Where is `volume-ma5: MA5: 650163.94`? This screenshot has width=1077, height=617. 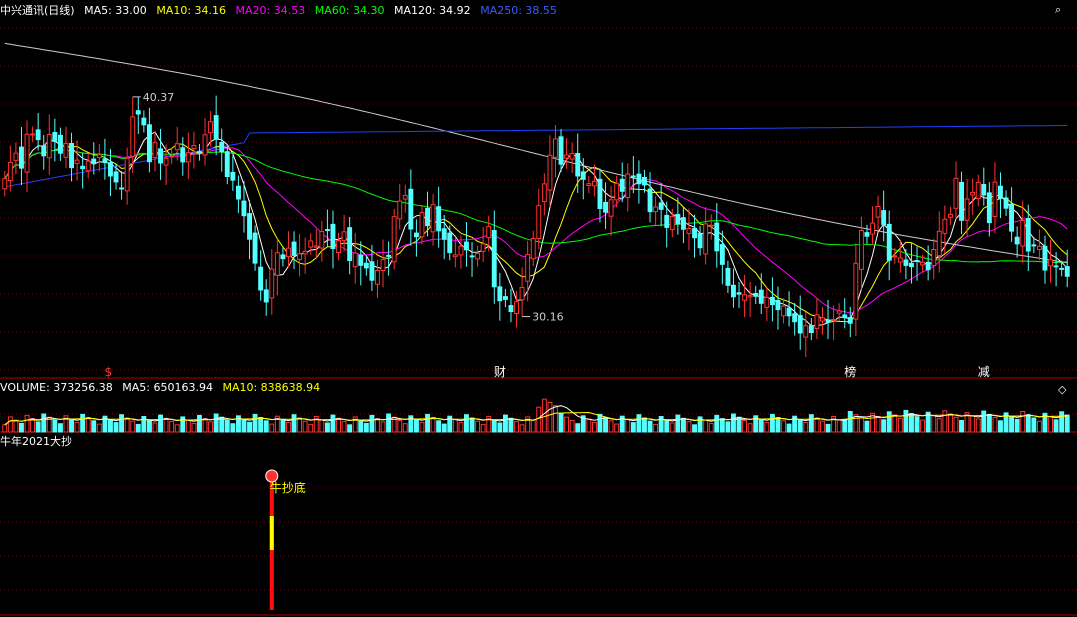 volume-ma5: MA5: 650163.94 is located at coordinates (167, 387).